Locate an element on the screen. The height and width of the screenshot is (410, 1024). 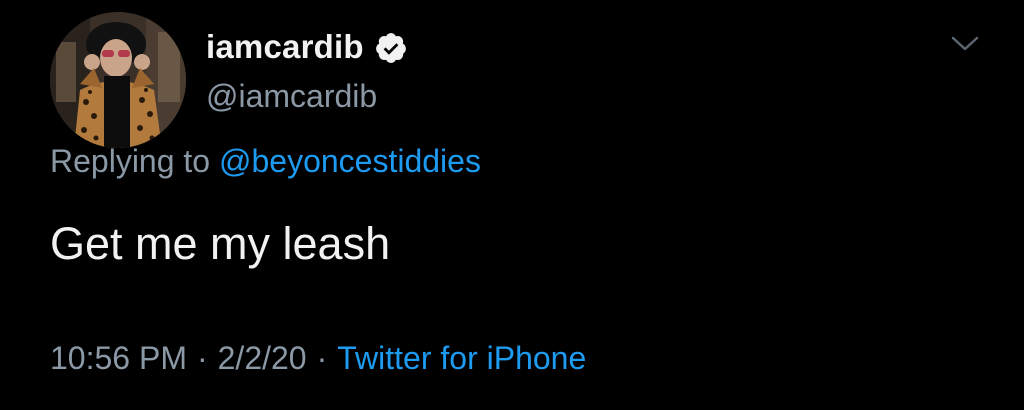
replying-to-label: Replying to is located at coordinates (130, 161).